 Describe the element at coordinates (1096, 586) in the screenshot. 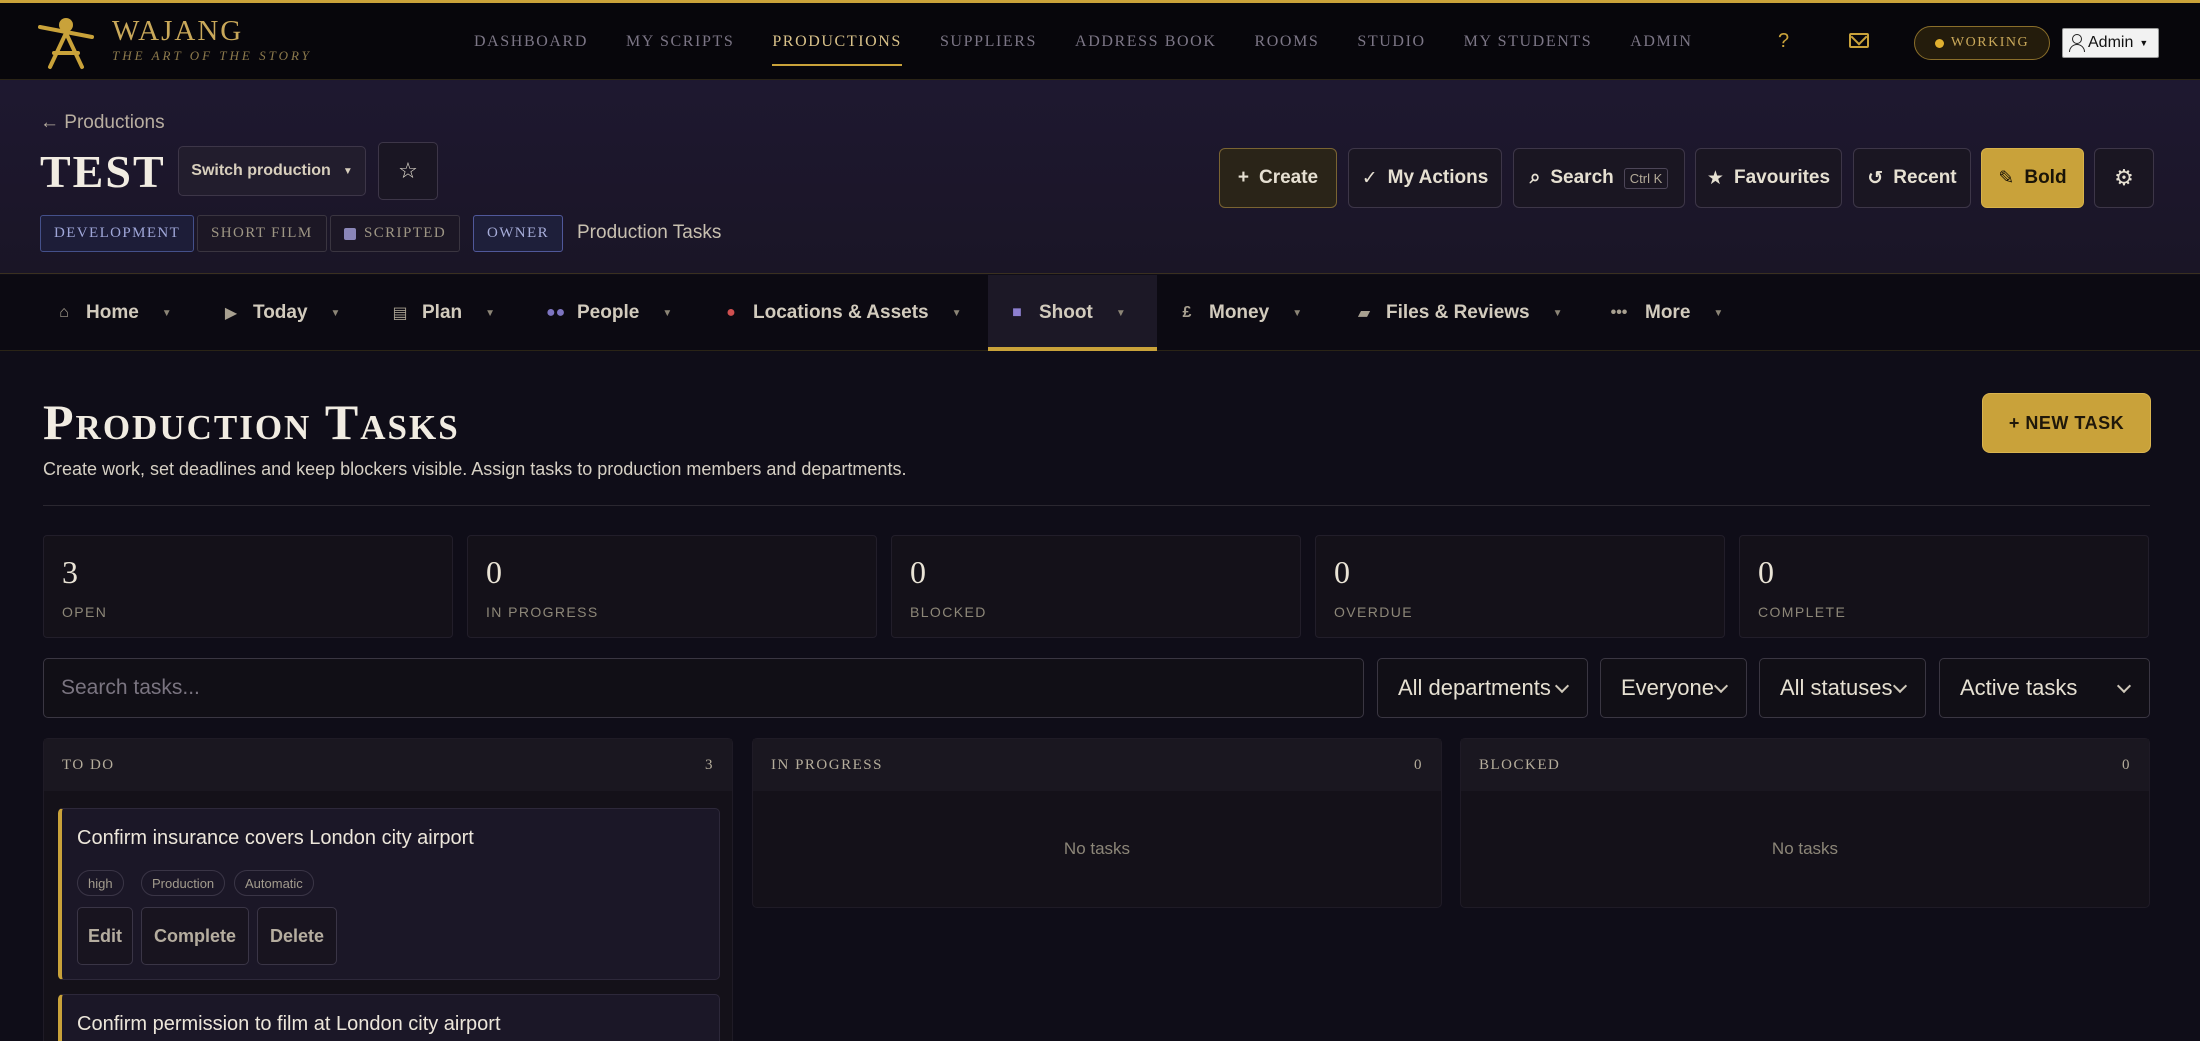

I see `stat-blocked: 0 BLOCKED` at that location.